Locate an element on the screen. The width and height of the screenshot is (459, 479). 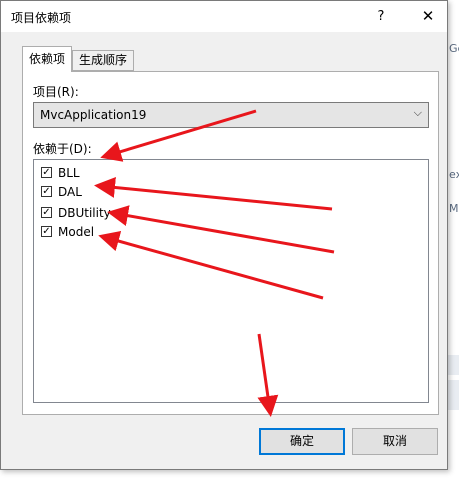
title-bar: 项目依赖项 ? ✕ is located at coordinates (224, 16).